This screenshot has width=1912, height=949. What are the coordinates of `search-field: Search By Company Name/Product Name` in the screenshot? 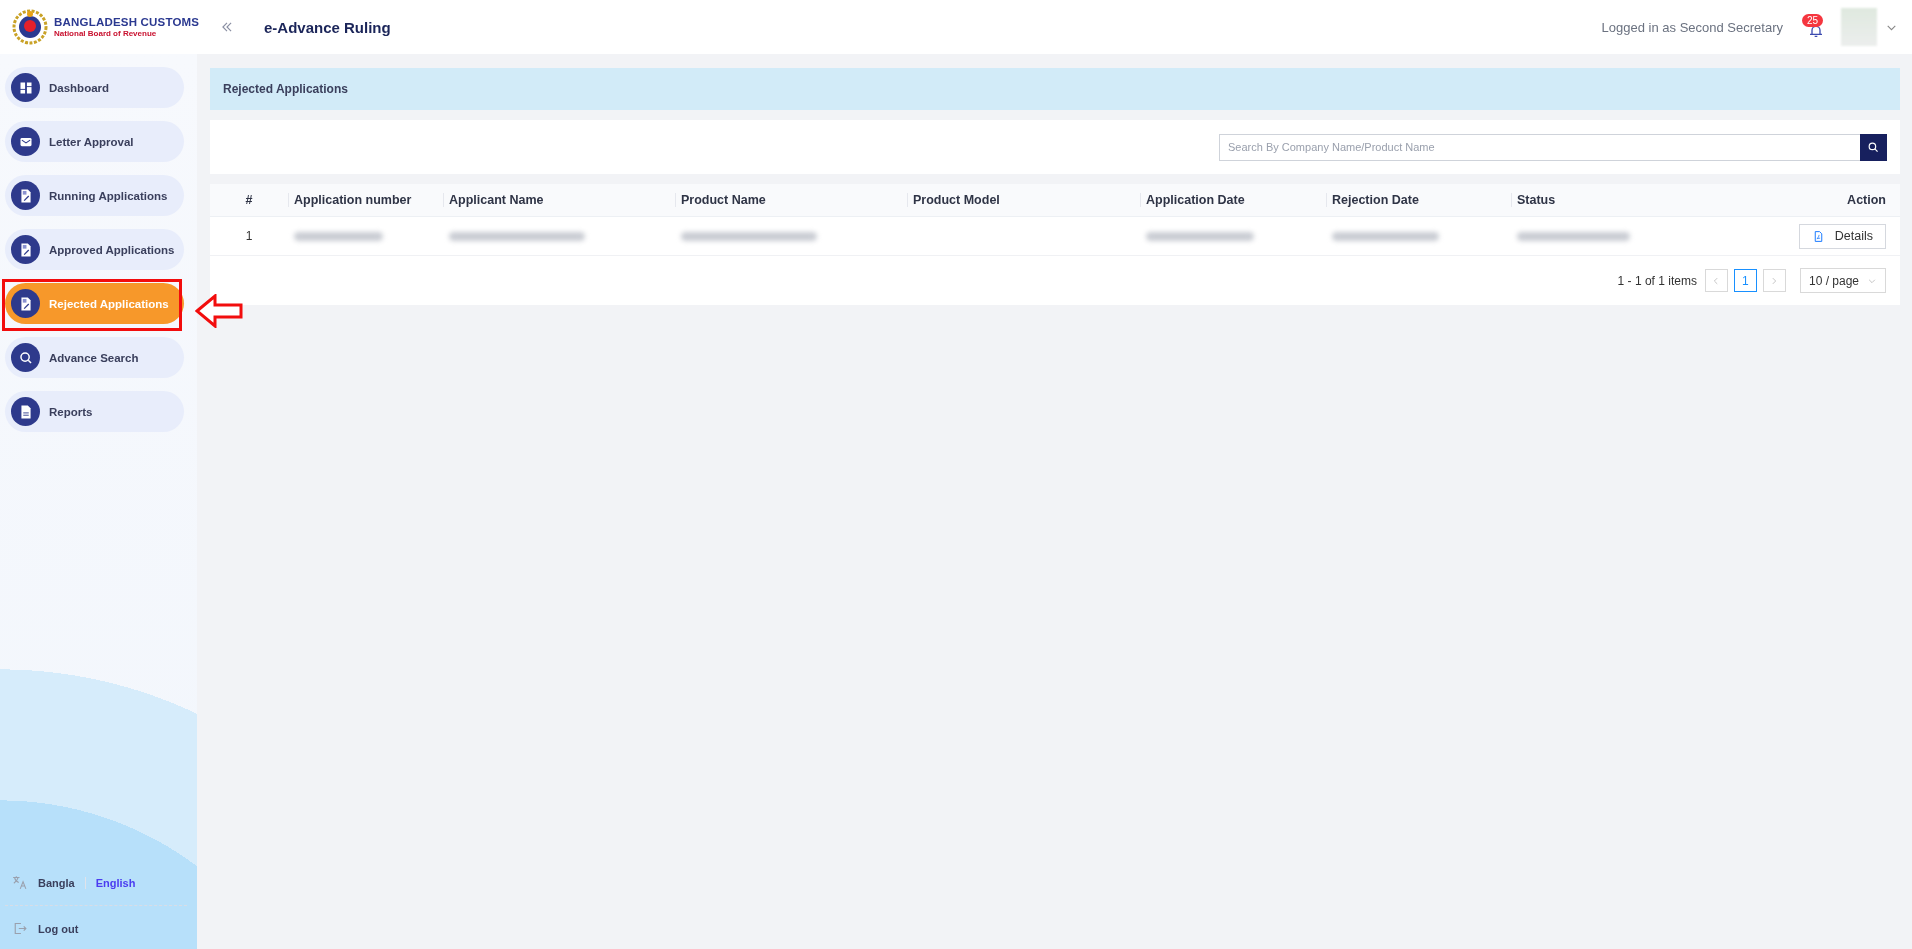 It's located at (1539, 147).